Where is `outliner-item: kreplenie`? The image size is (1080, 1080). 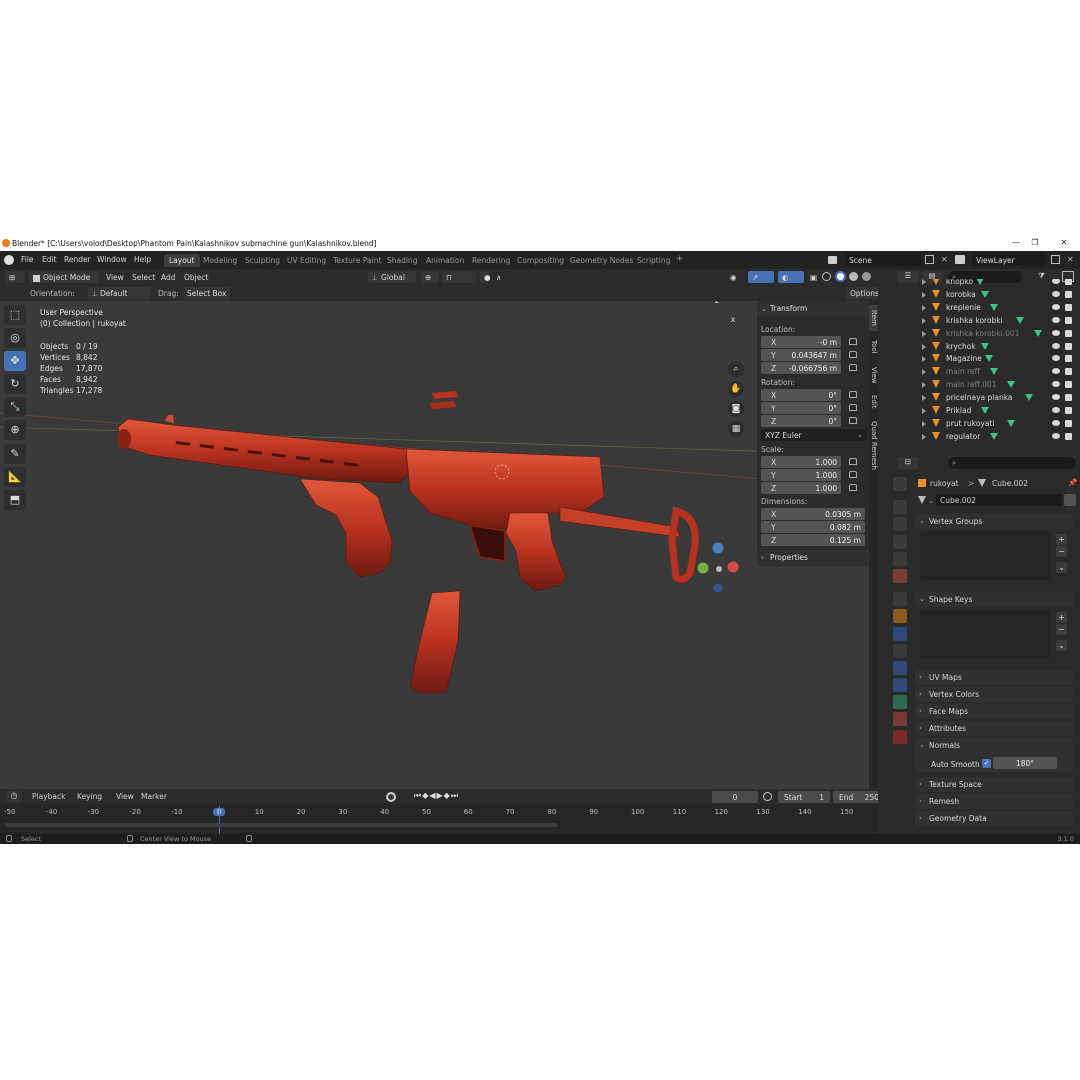 outliner-item: kreplenie is located at coordinates (979, 307).